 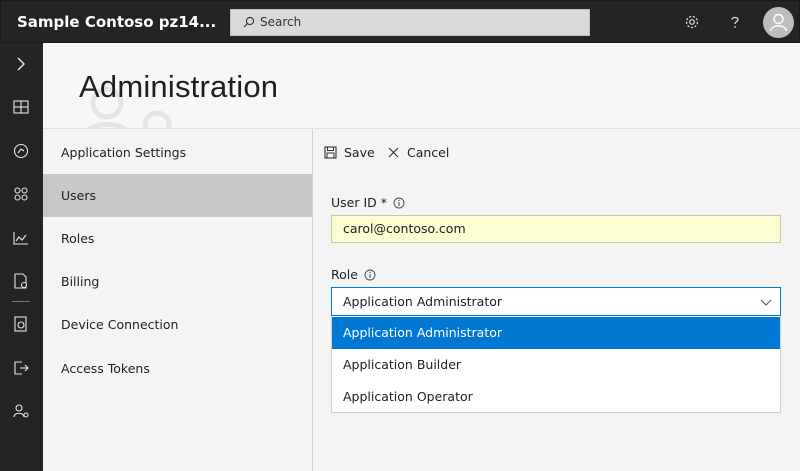 I want to click on cancel-label: Cancel, so click(x=428, y=152).